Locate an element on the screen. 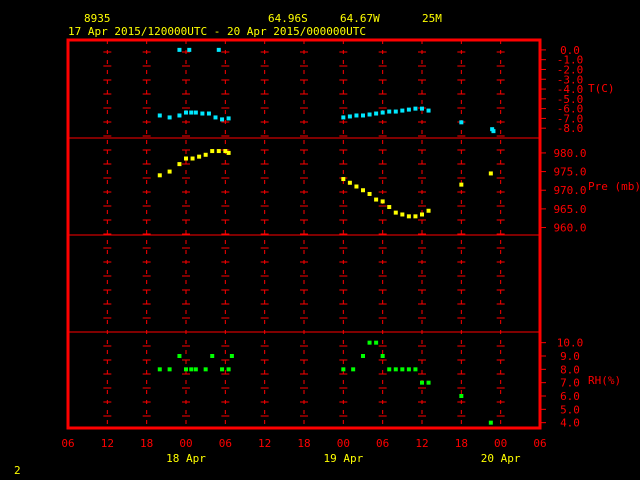 This screenshot has width=640, height=480. longitude: 64.67W is located at coordinates (360, 18).